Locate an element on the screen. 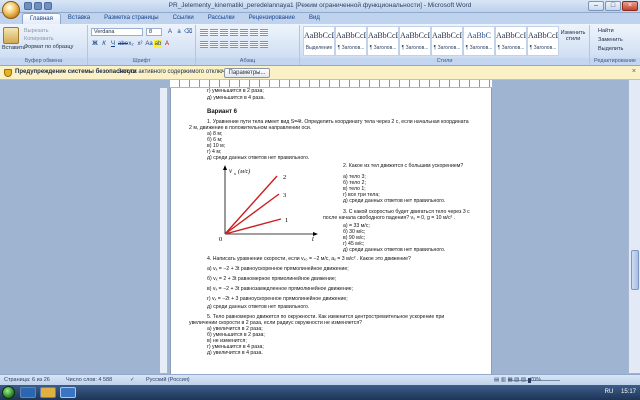 This screenshot has height=400, width=640. start-button is located at coordinates (8, 392).